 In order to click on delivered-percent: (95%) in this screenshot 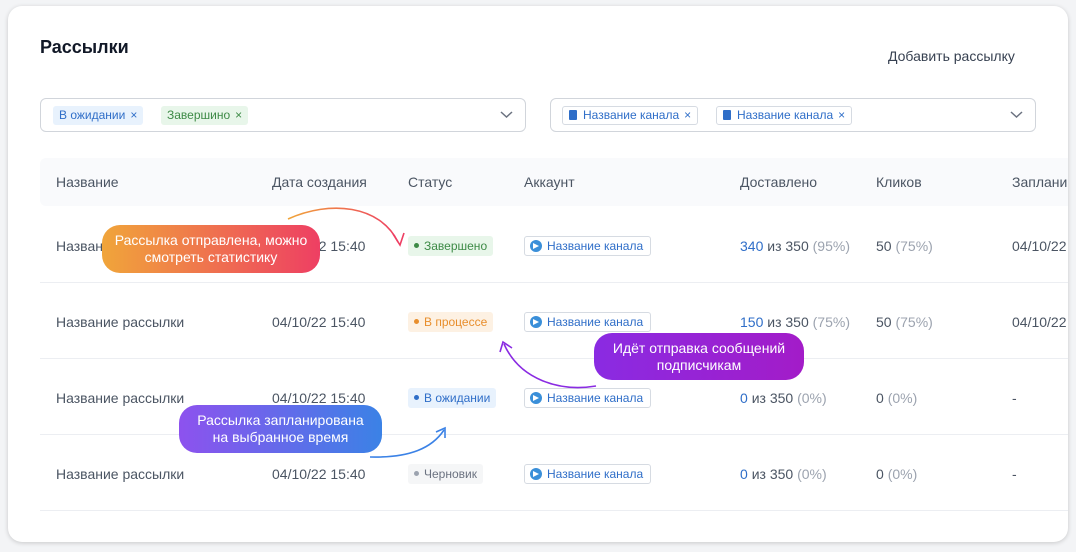, I will do `click(831, 246)`.